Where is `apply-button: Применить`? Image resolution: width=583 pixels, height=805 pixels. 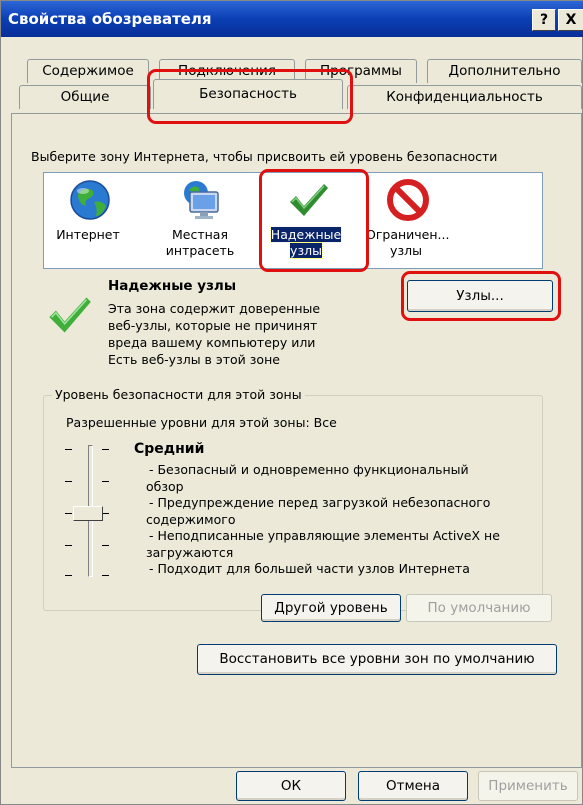
apply-button: Применить is located at coordinates (528, 786).